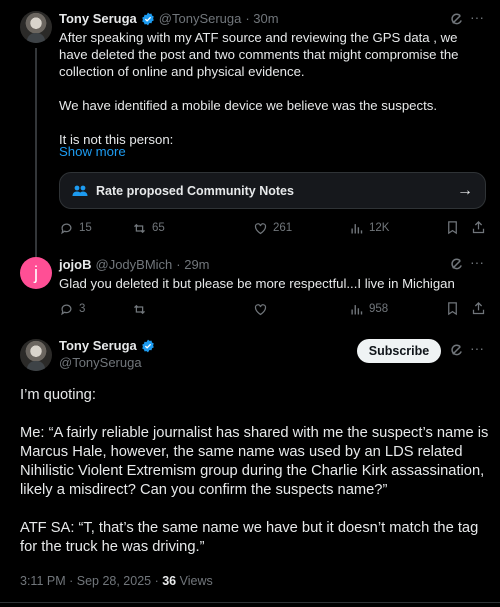 Image resolution: width=500 pixels, height=607 pixels. What do you see at coordinates (465, 190) in the screenshot?
I see `arrow-right-icon: →` at bounding box center [465, 190].